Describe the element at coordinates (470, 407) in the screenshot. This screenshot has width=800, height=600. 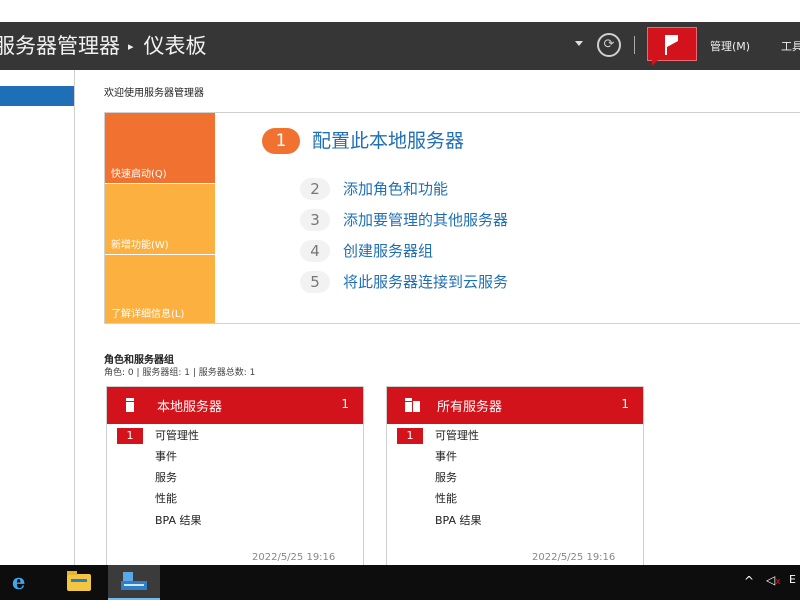
I see `card-title: 所有服务器` at that location.